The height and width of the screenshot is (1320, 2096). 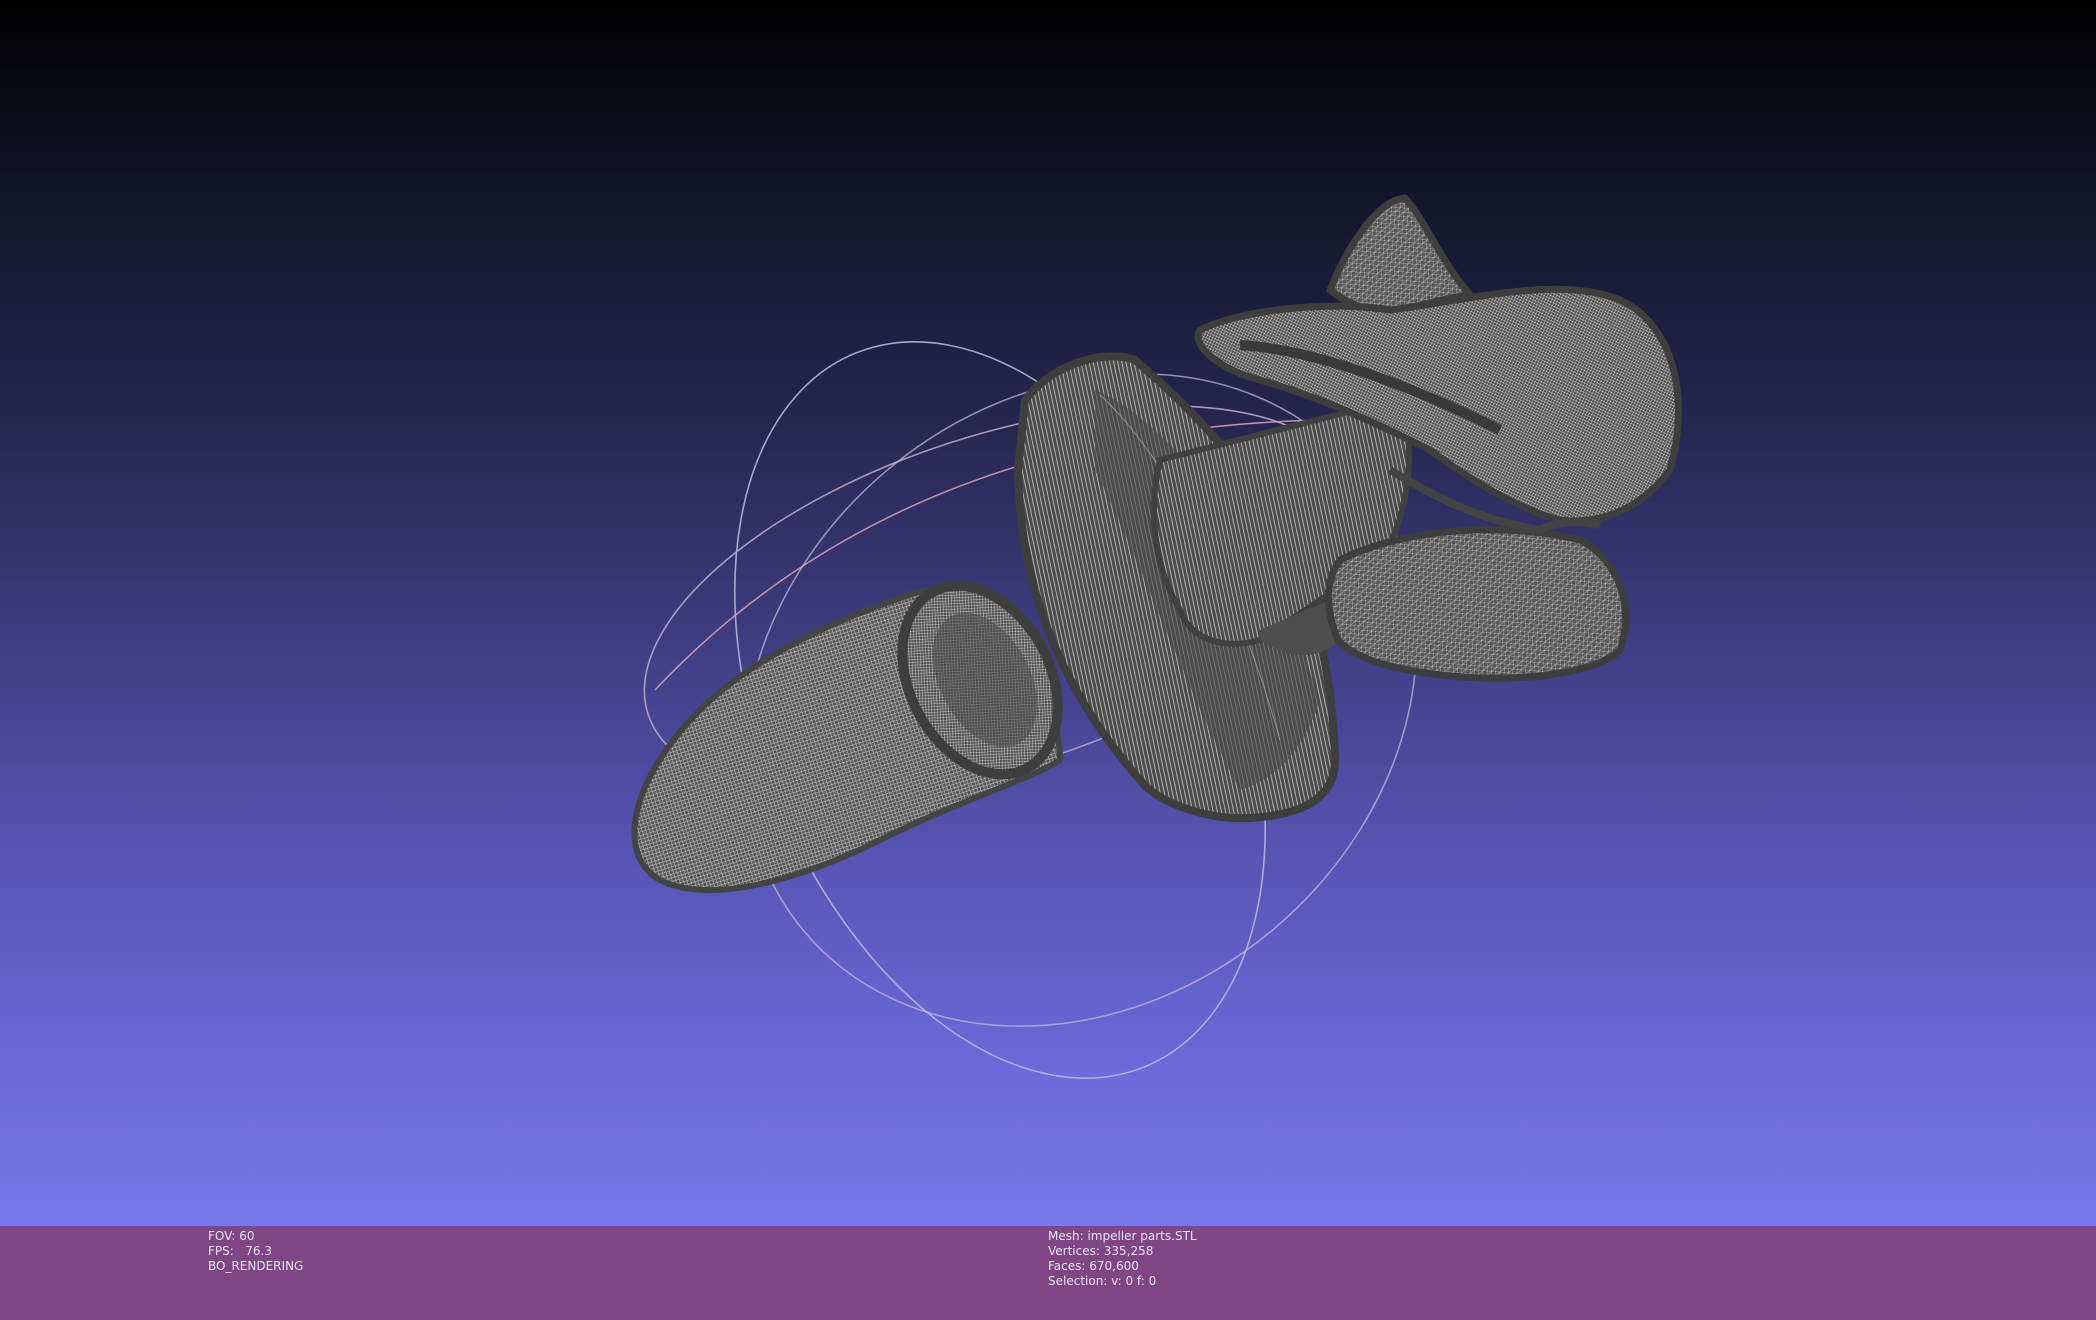 What do you see at coordinates (1102, 1281) in the screenshot?
I see `selection-readout: Selection: v: 0 f: 0` at bounding box center [1102, 1281].